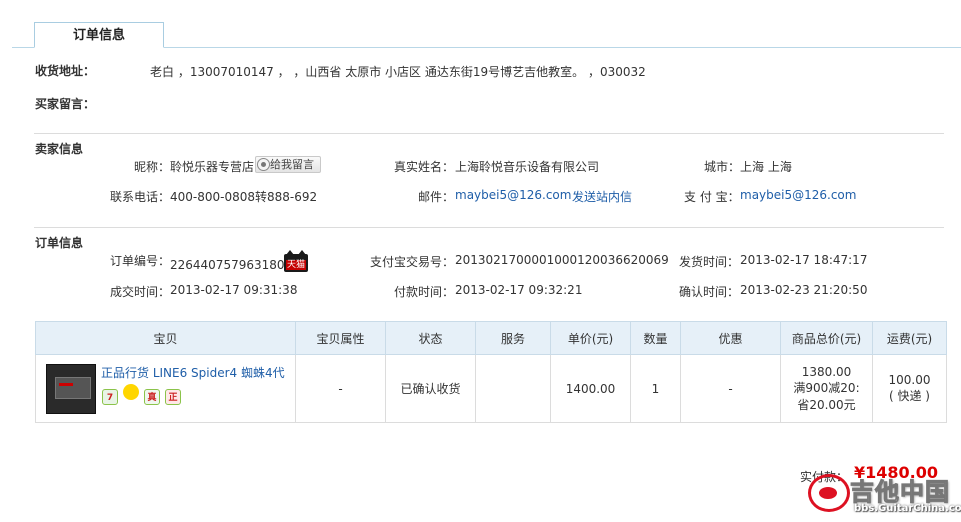 Image resolution: width=961 pixels, height=522 pixels. What do you see at coordinates (766, 167) in the screenshot?
I see `seller-city-value: 上海 上海` at bounding box center [766, 167].